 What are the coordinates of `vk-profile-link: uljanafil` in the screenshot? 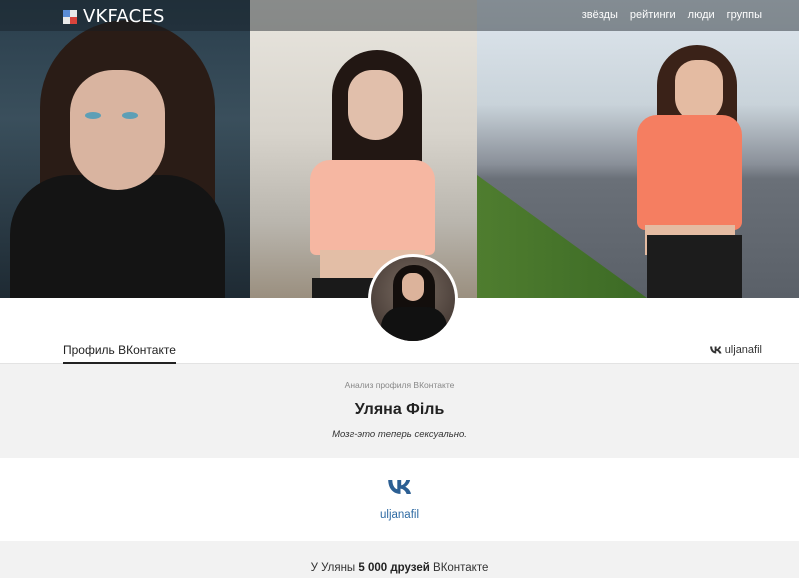 It's located at (399, 515).